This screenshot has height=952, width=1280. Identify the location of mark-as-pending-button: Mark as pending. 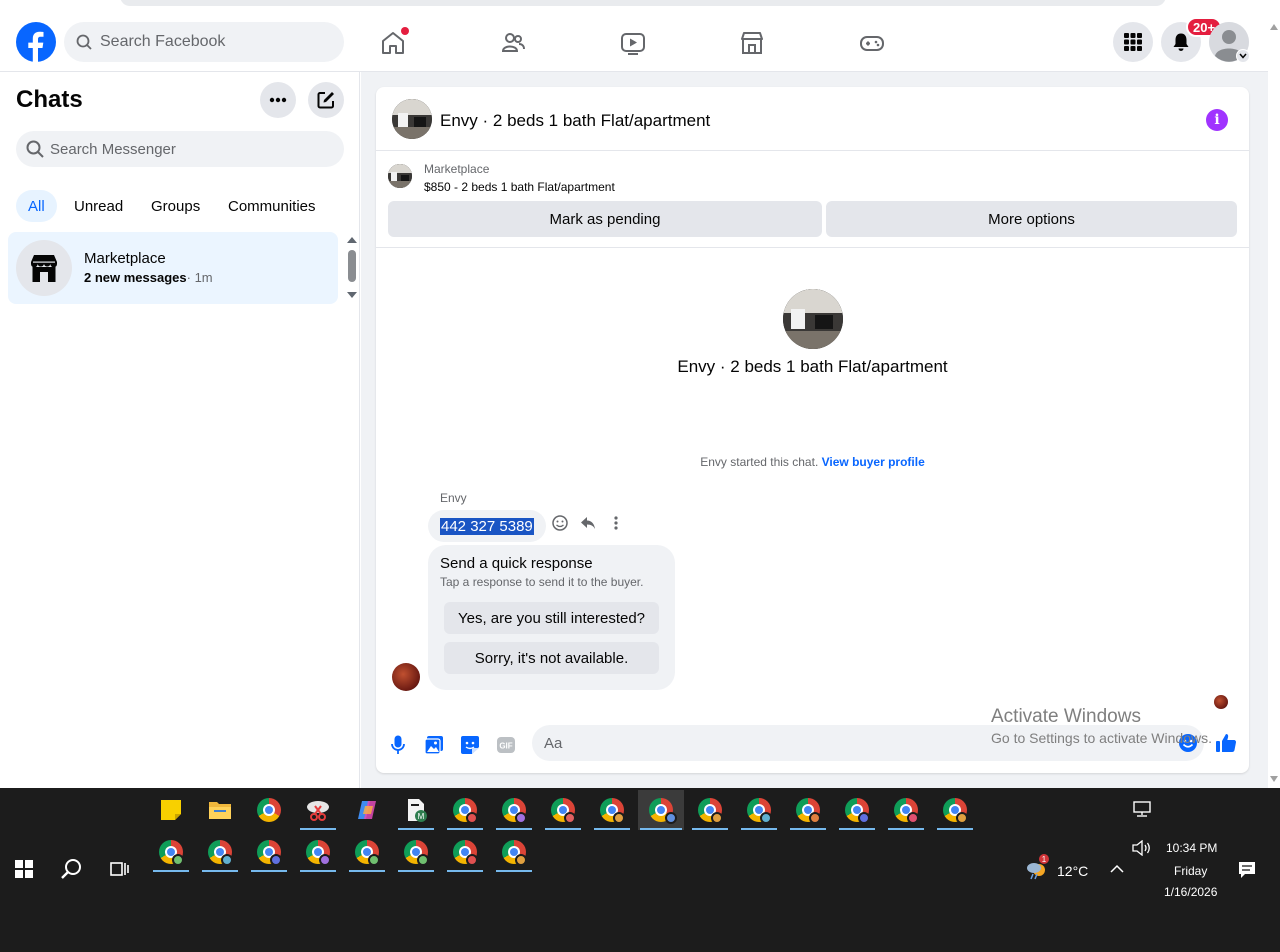
(605, 219).